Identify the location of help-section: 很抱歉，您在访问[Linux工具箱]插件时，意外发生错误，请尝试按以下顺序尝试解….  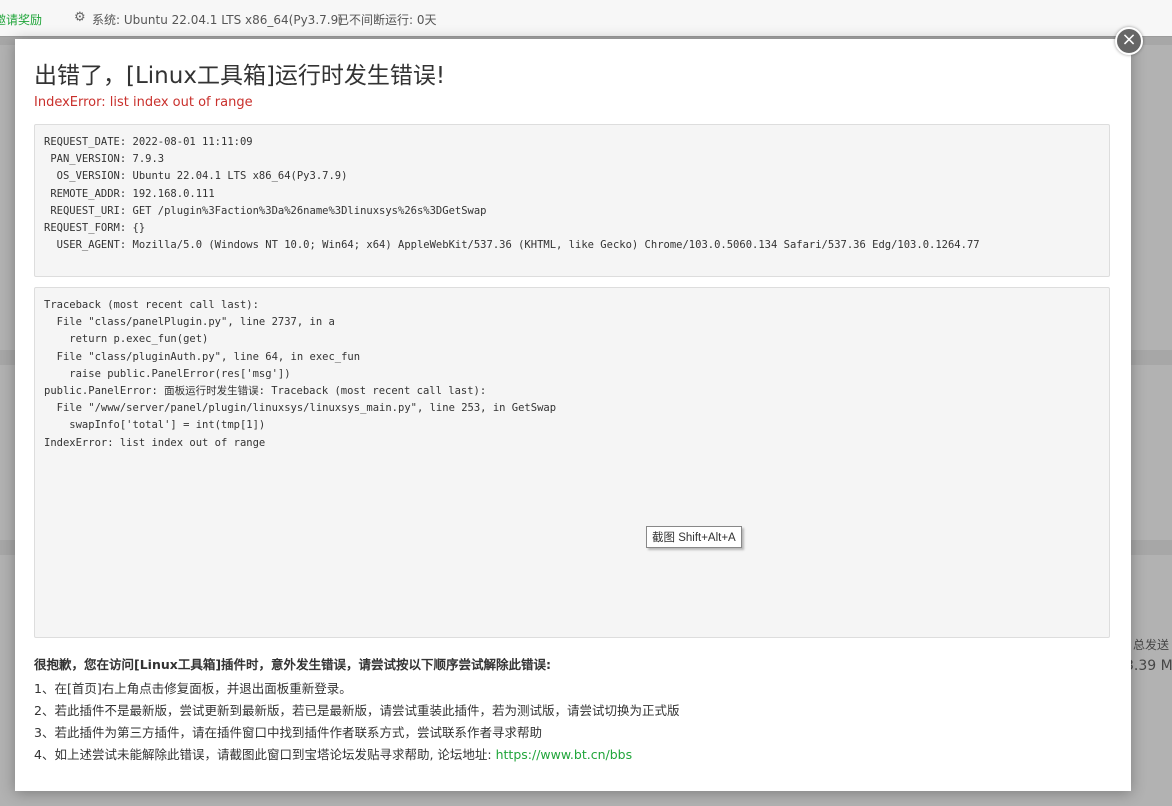
(356, 710).